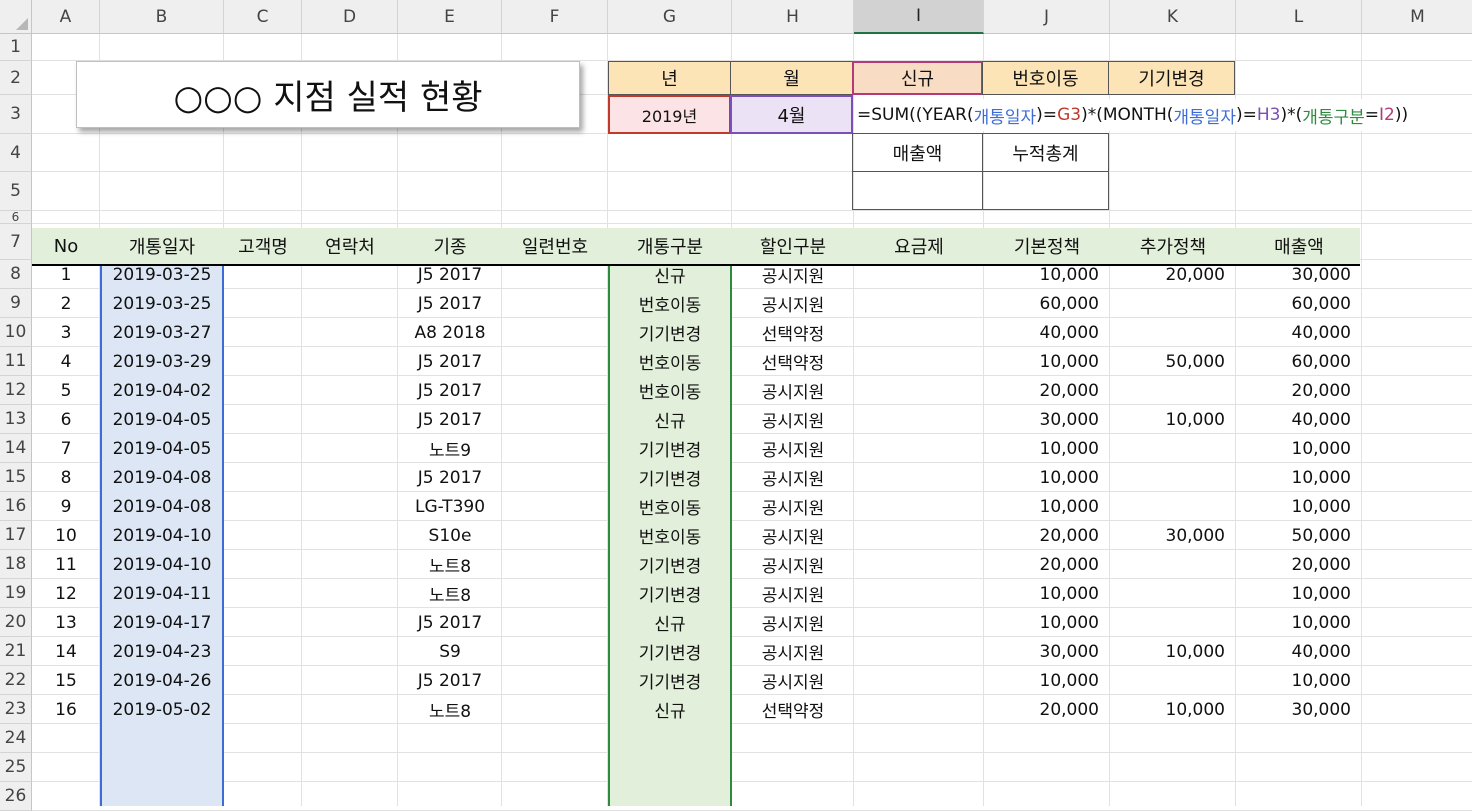  I want to click on column-header-a: A, so click(66, 17).